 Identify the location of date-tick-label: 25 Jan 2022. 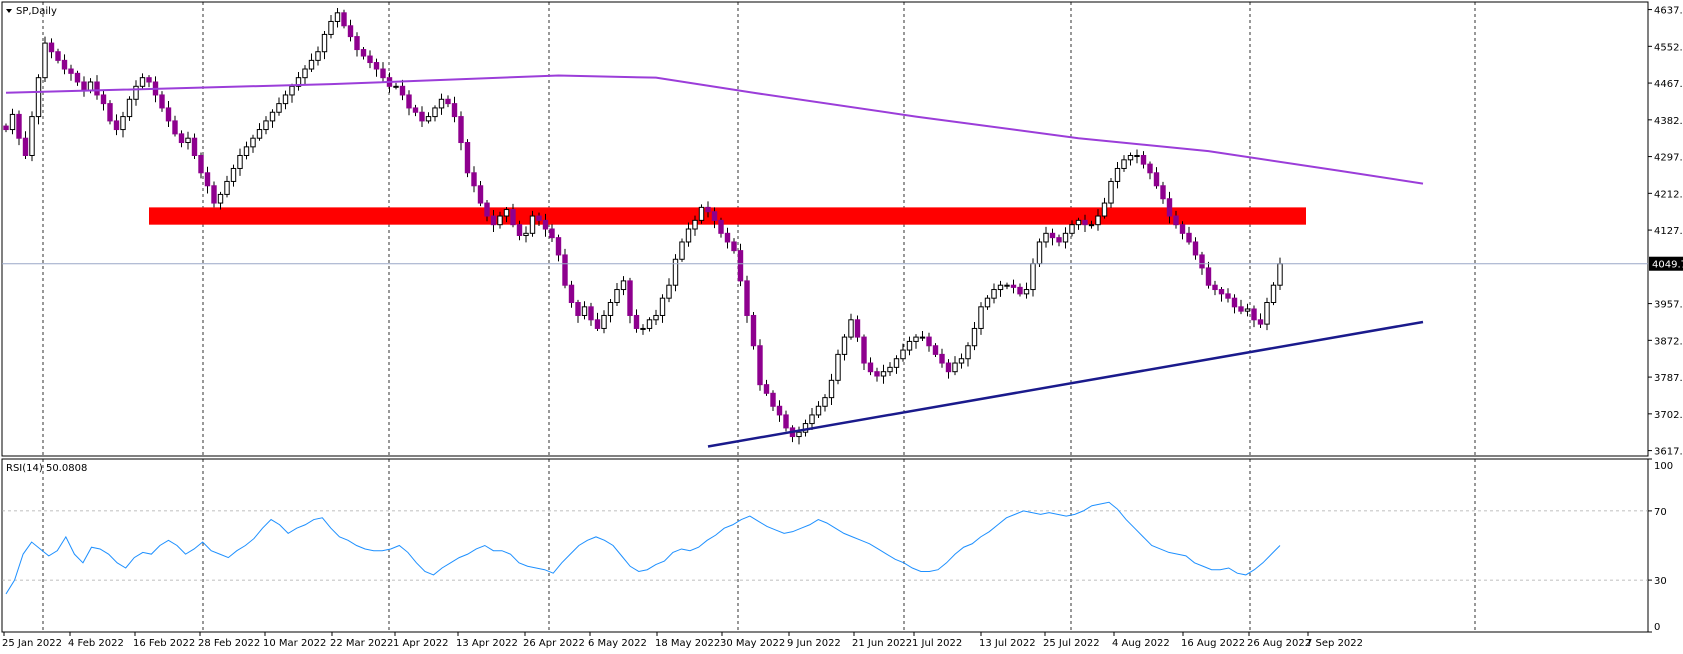
(32, 643).